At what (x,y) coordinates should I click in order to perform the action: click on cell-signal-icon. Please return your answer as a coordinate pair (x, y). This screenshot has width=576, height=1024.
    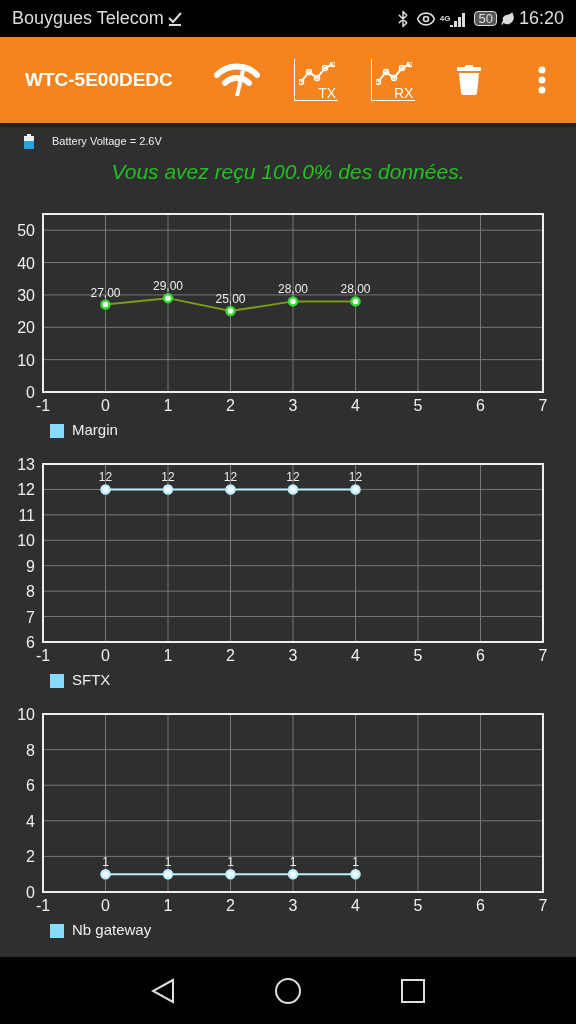
    Looking at the image, I should click on (458, 18).